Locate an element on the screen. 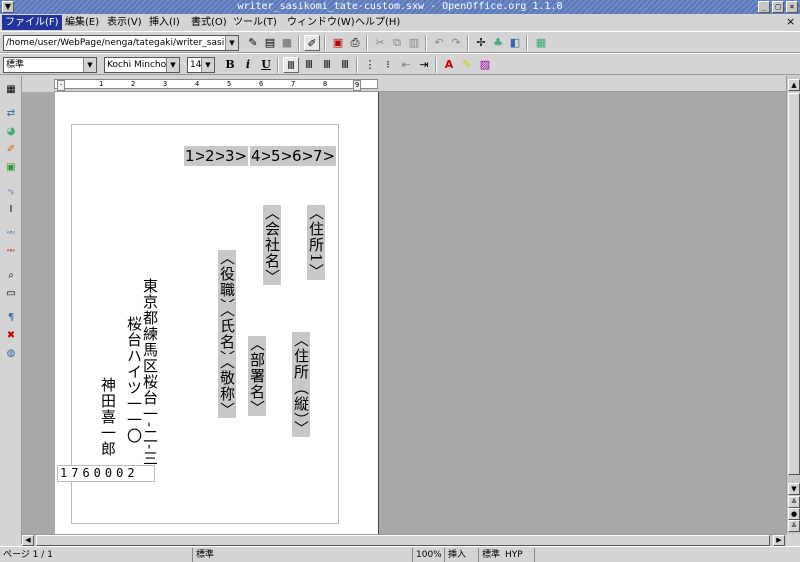 The image size is (800, 562). ruler-corner is located at coordinates (38, 84).